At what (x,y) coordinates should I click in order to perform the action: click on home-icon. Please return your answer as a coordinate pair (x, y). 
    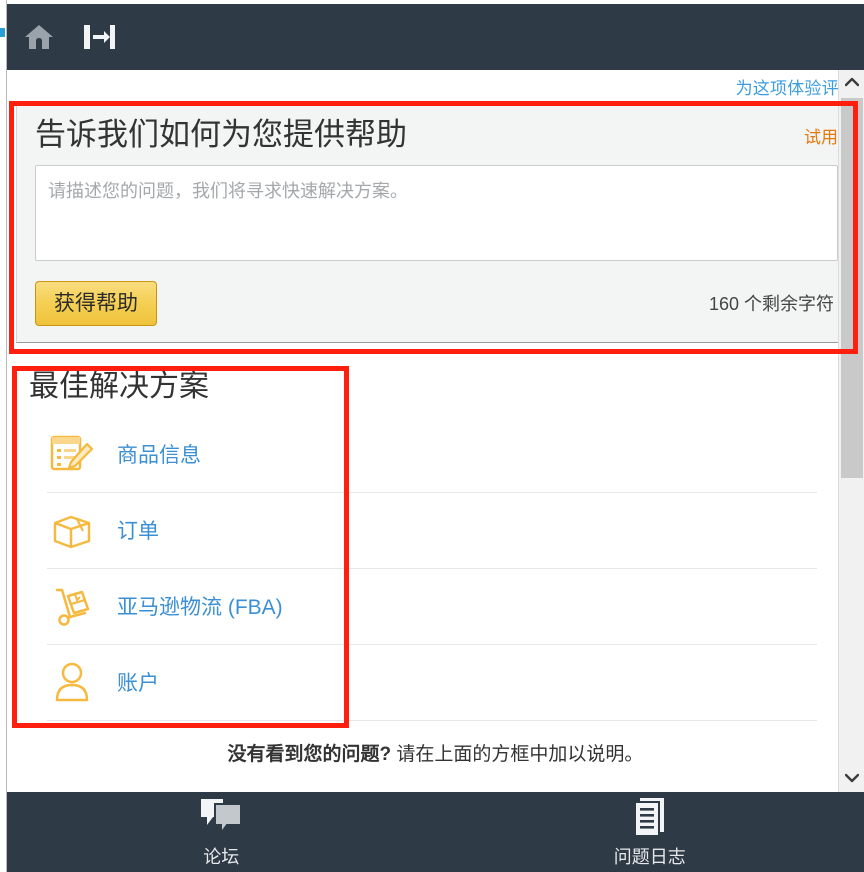
    Looking at the image, I should click on (39, 37).